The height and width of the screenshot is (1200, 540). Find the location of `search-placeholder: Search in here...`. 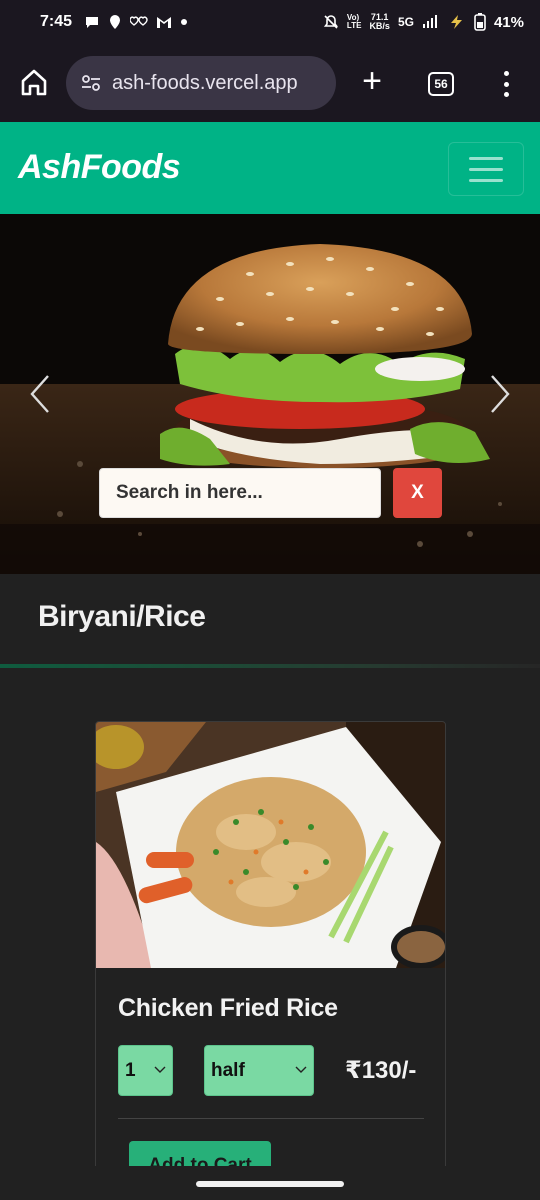

search-placeholder: Search in here... is located at coordinates (189, 492).